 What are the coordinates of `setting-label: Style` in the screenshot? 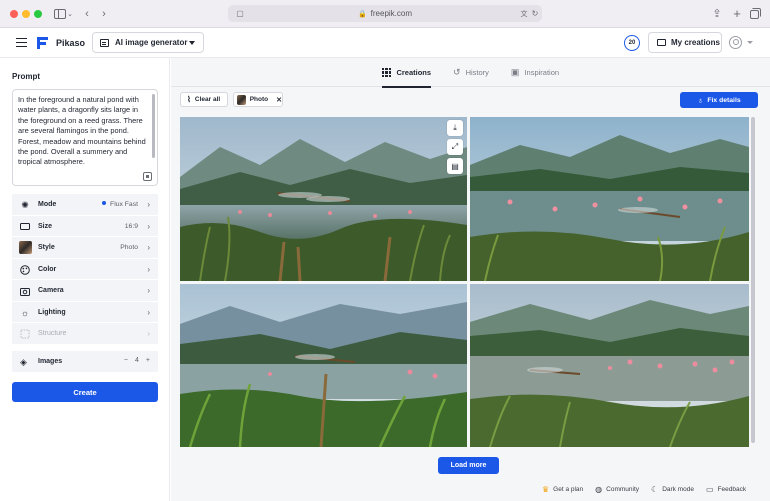 It's located at (46, 247).